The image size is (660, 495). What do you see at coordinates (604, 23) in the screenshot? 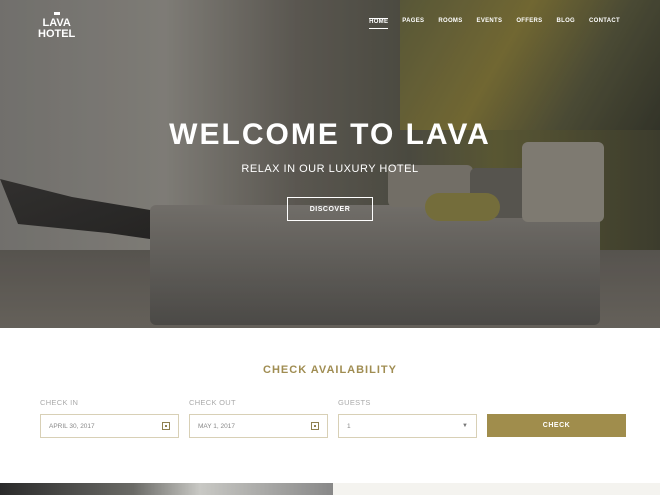
I see `nav-contact: CONTACT` at bounding box center [604, 23].